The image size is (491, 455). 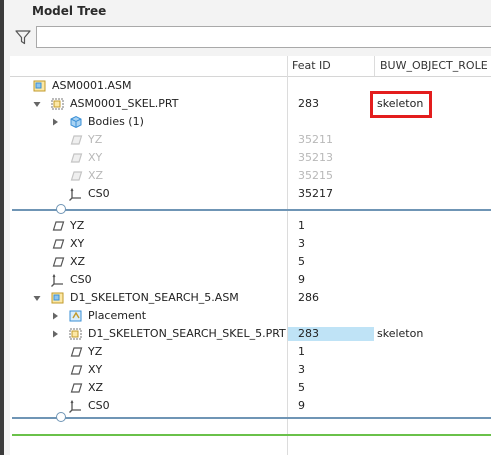 What do you see at coordinates (116, 121) in the screenshot?
I see `tree-row-label: Bodies (1)` at bounding box center [116, 121].